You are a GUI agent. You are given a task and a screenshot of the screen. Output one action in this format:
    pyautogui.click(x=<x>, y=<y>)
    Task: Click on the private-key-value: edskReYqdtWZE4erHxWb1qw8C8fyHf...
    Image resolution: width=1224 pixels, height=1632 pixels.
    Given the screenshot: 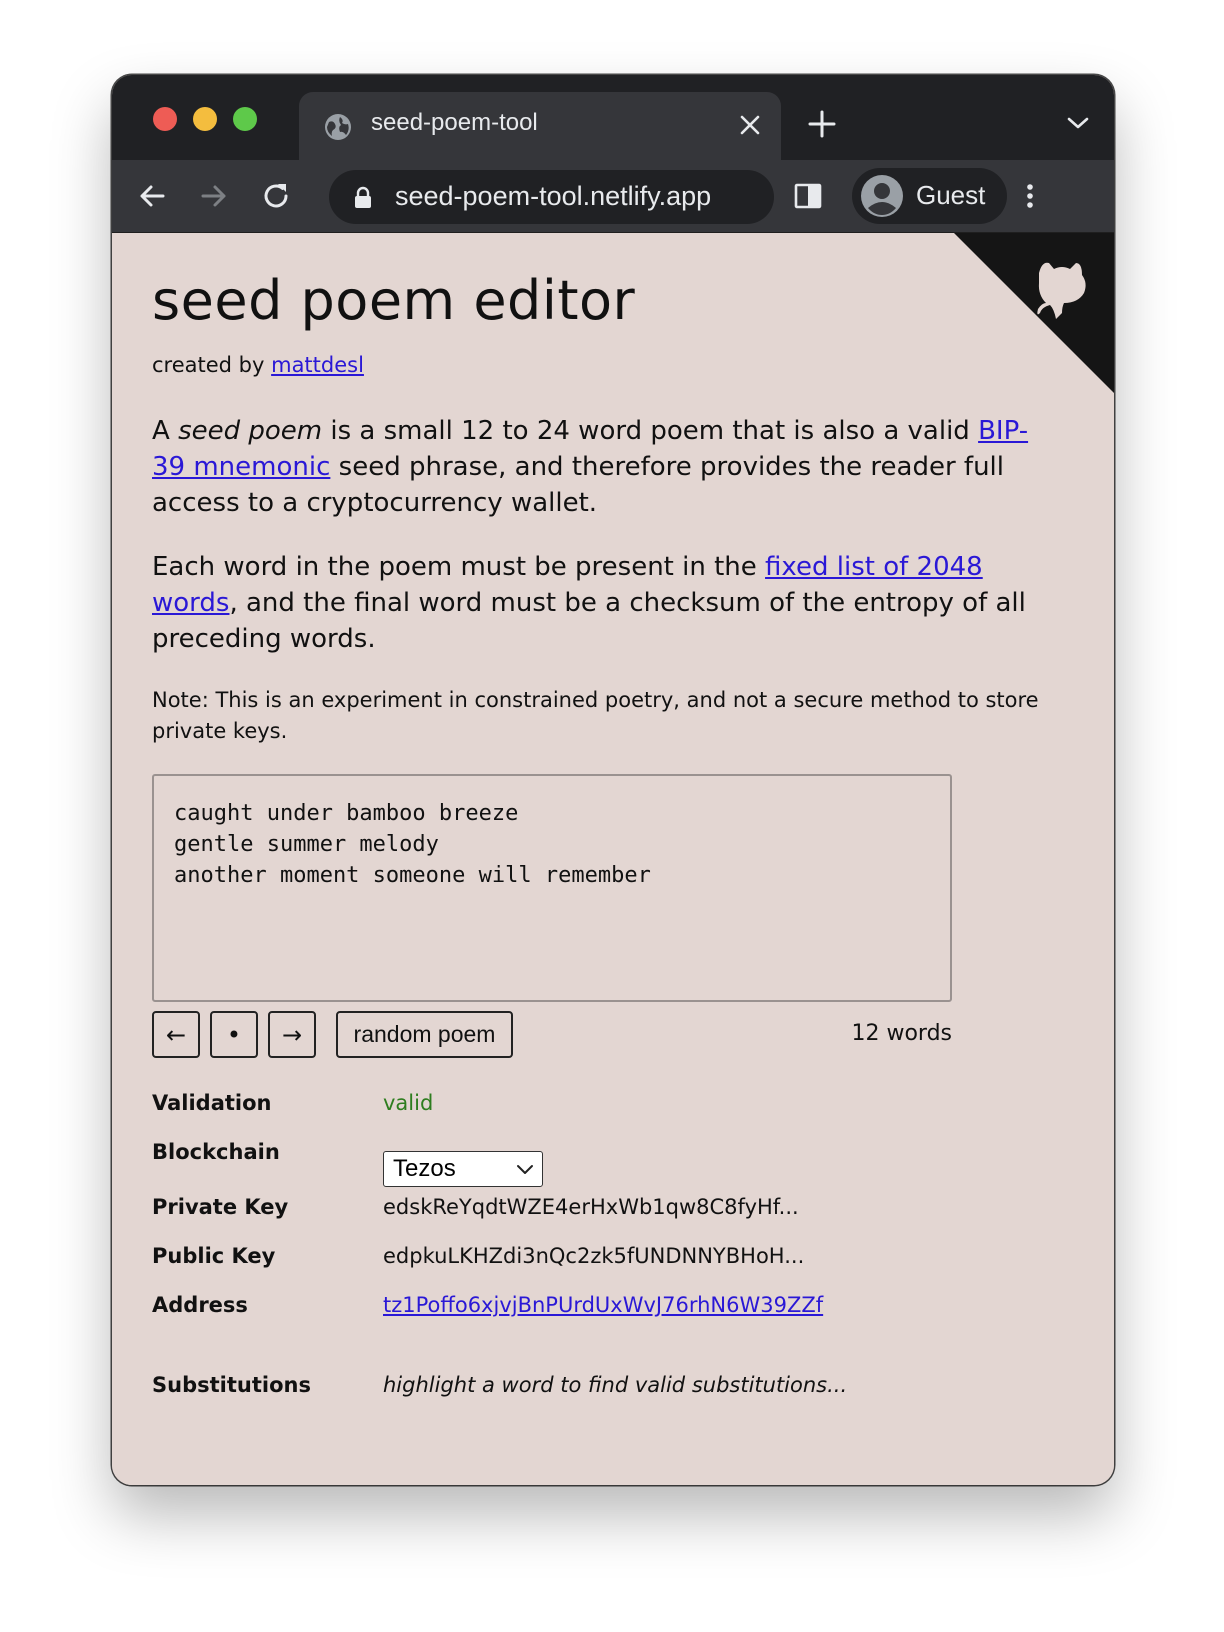 What is the action you would take?
    pyautogui.click(x=591, y=1207)
    